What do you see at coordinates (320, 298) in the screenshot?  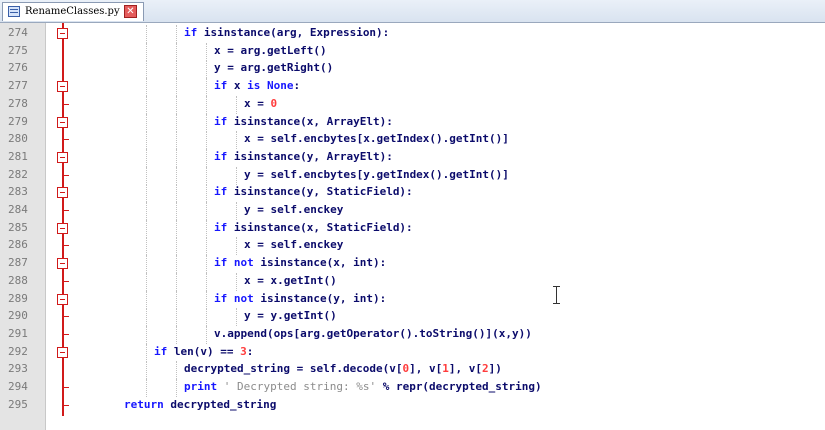 I see `code-token: isinstance(y, int):` at bounding box center [320, 298].